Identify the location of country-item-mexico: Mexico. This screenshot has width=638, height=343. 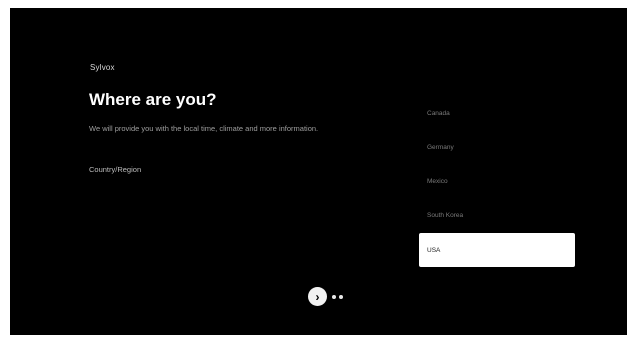
(497, 181).